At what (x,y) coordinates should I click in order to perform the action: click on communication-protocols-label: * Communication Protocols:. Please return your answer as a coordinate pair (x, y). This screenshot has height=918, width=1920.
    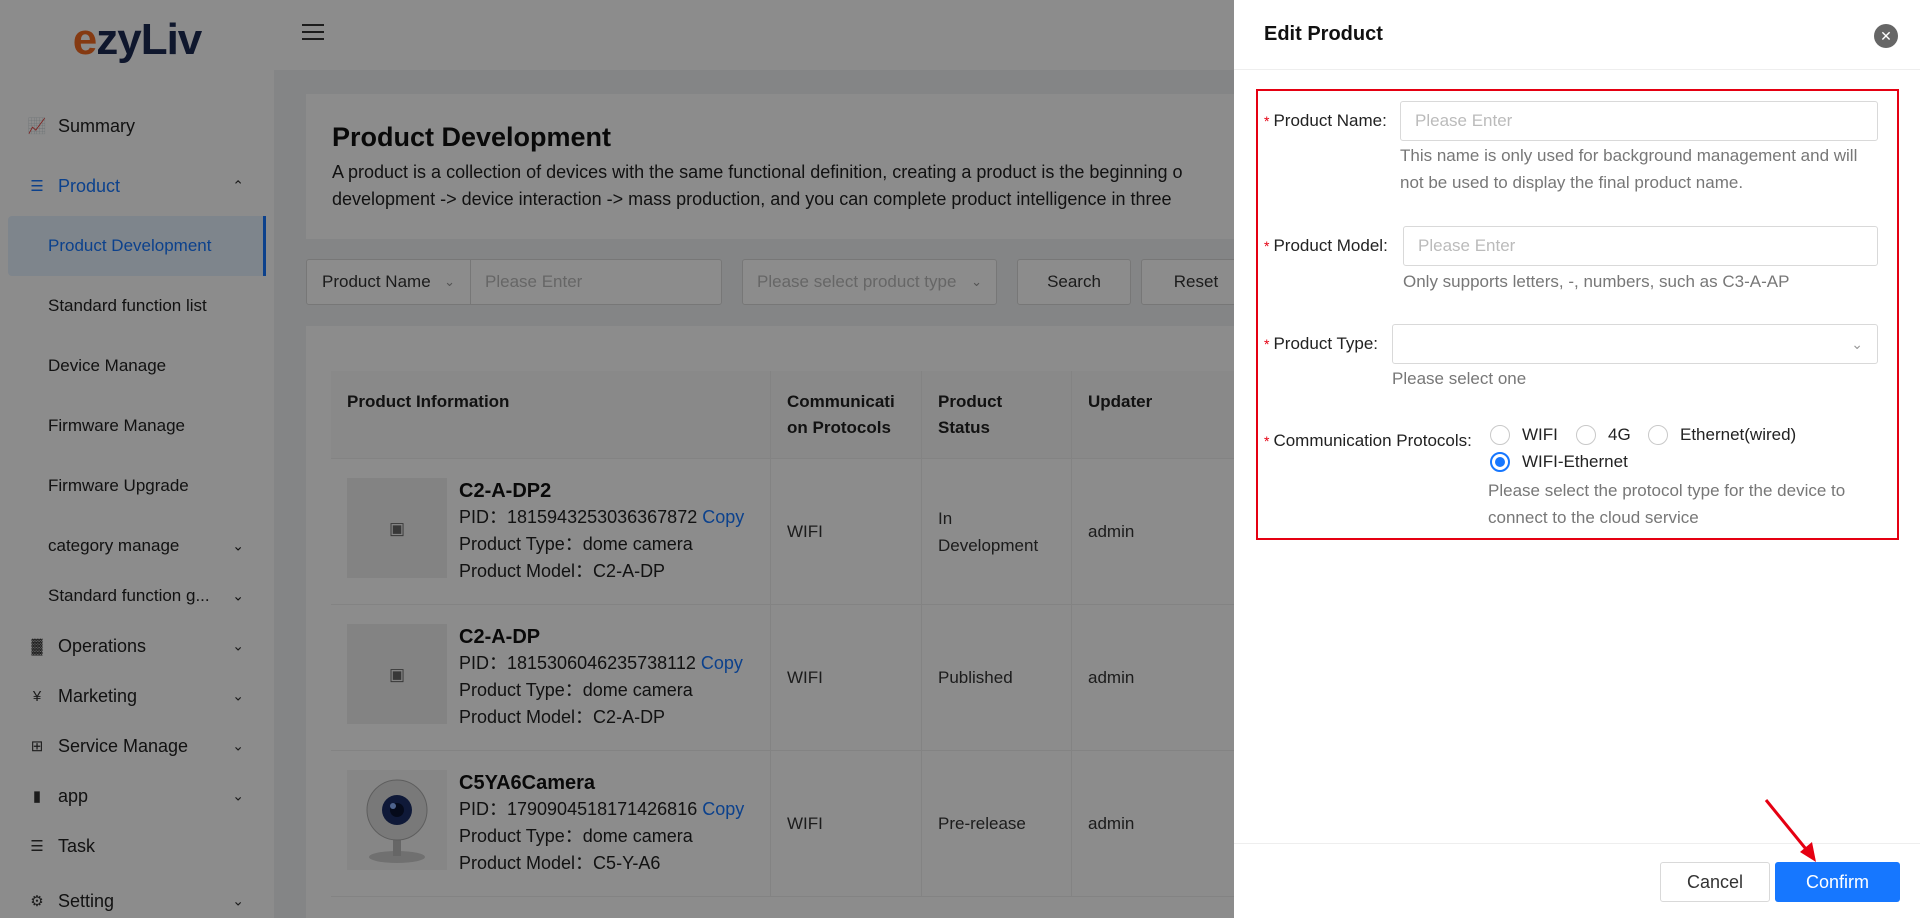
    Looking at the image, I should click on (1368, 440).